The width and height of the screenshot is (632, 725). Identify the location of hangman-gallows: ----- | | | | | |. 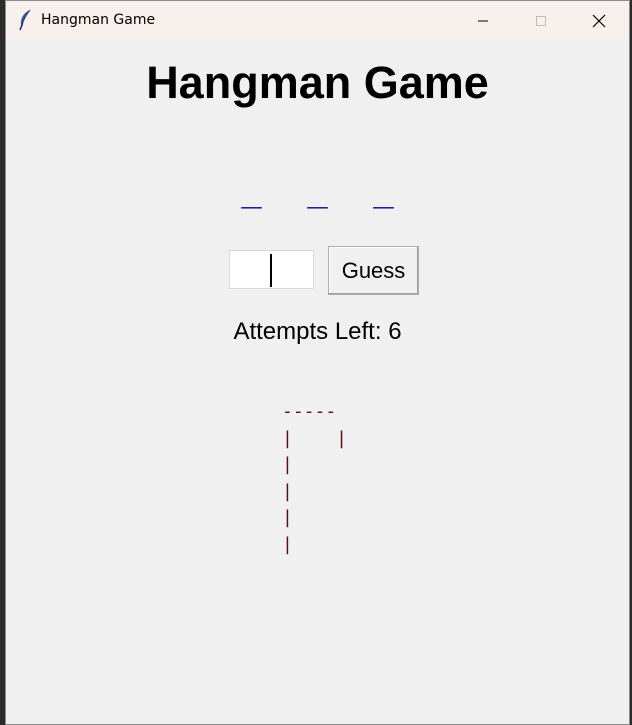
(315, 478).